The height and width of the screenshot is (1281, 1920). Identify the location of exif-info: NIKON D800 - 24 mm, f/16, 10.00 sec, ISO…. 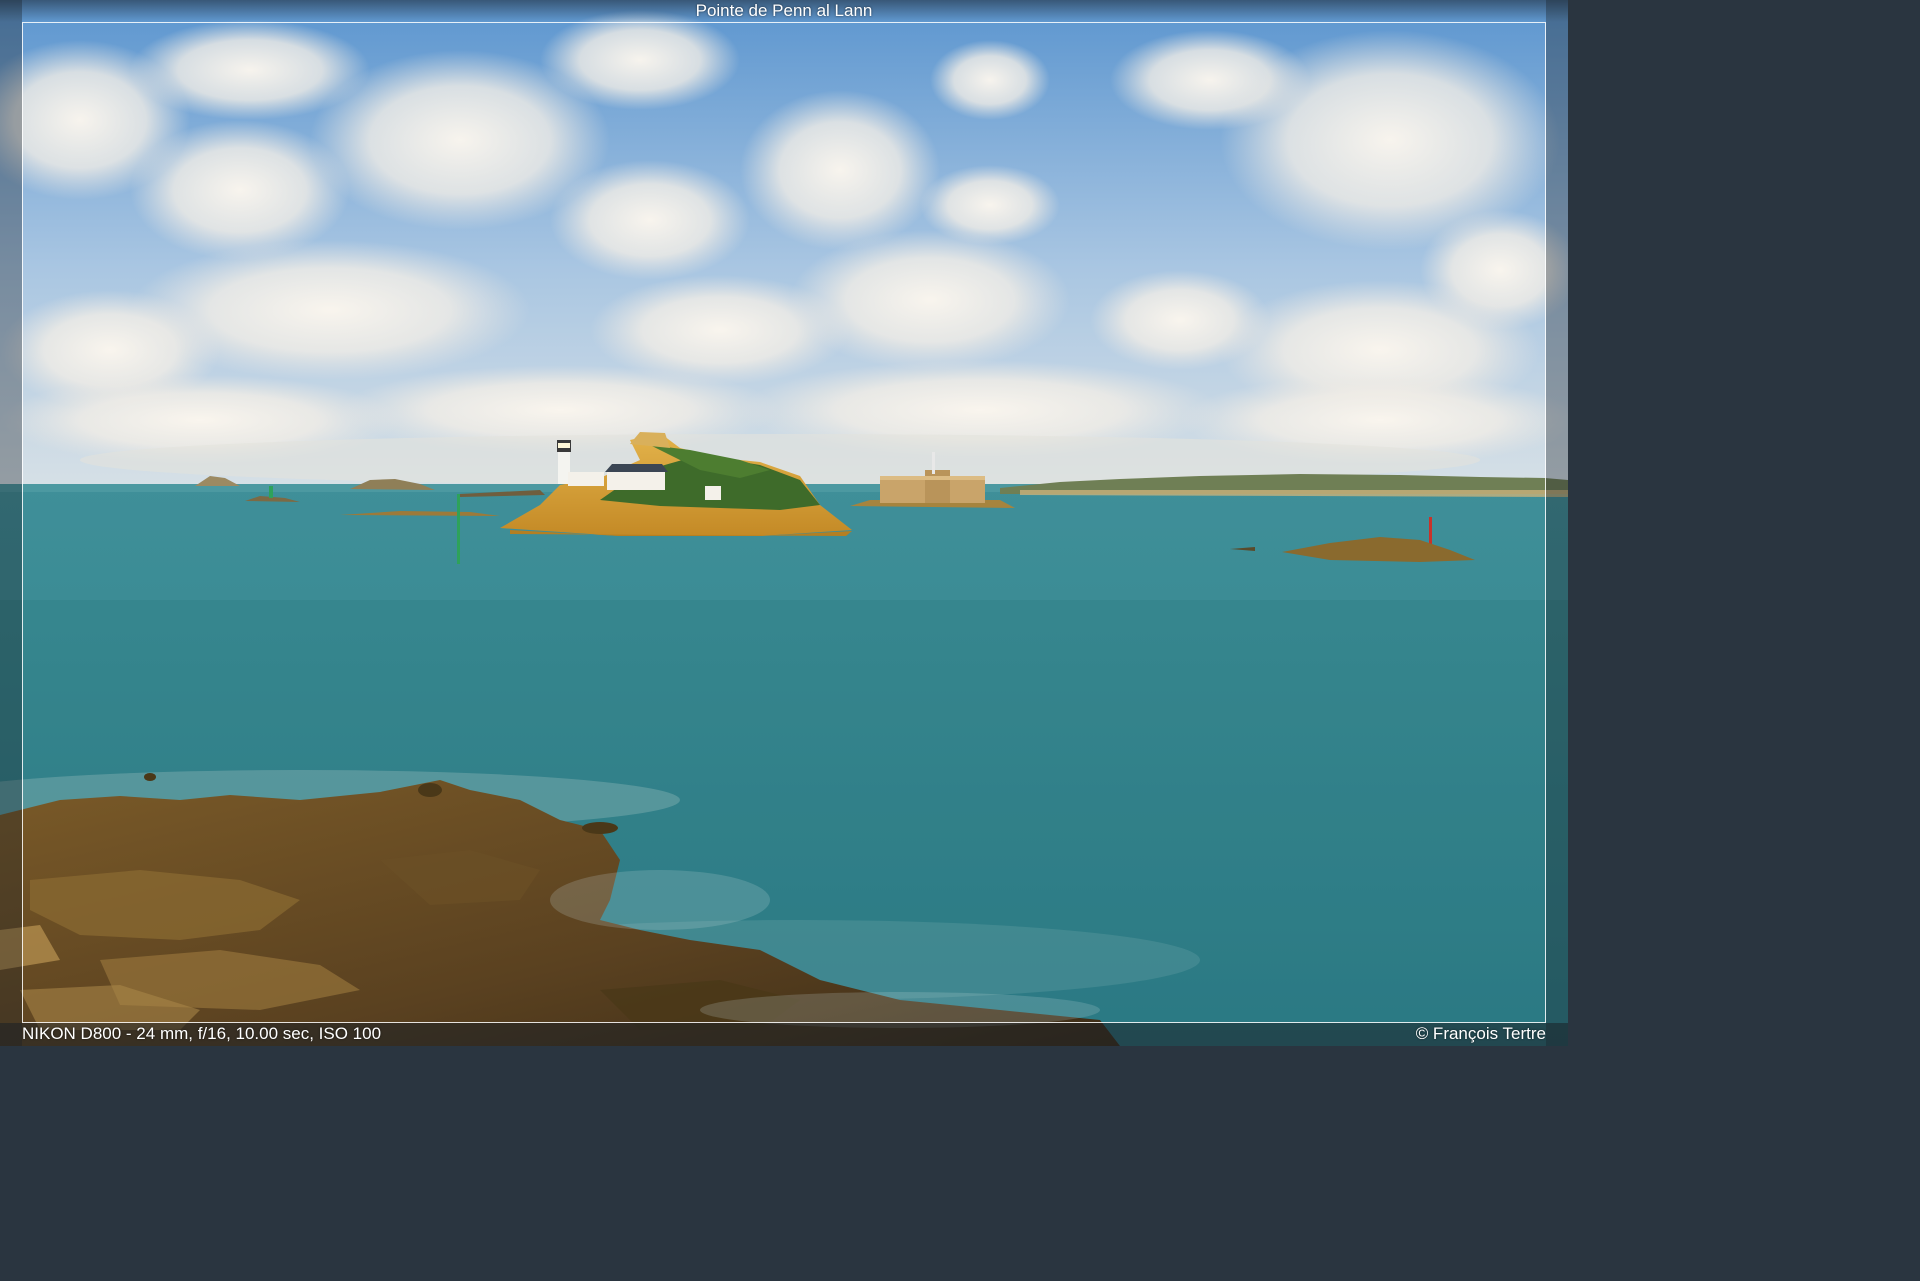
(202, 1033).